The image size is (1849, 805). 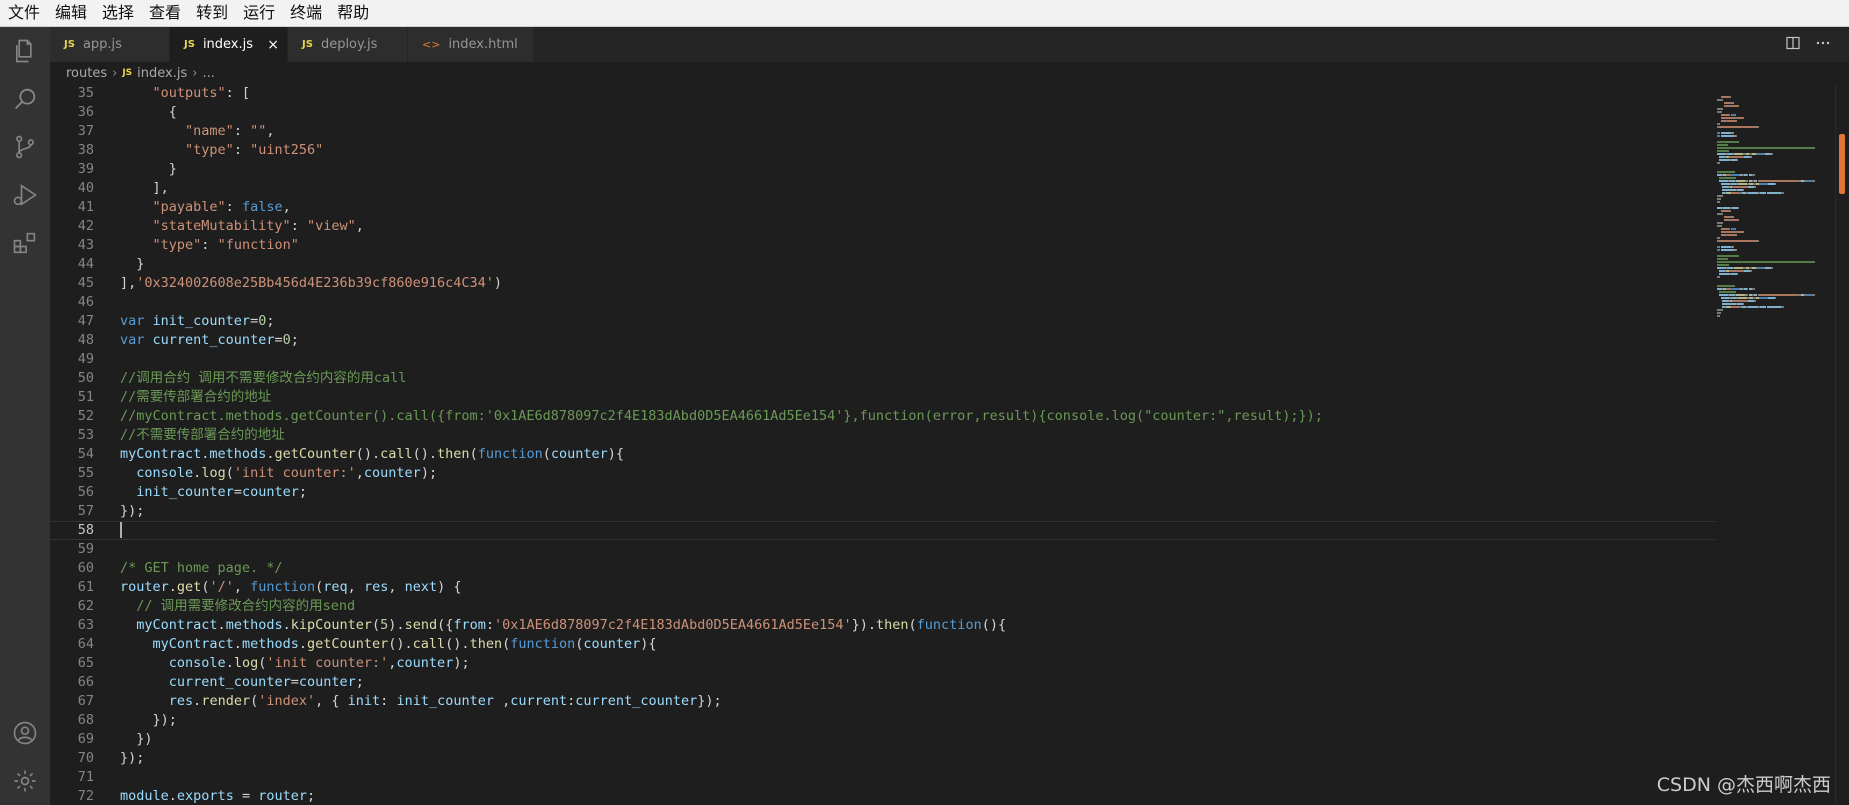 What do you see at coordinates (85, 796) in the screenshot?
I see `line-number: 72` at bounding box center [85, 796].